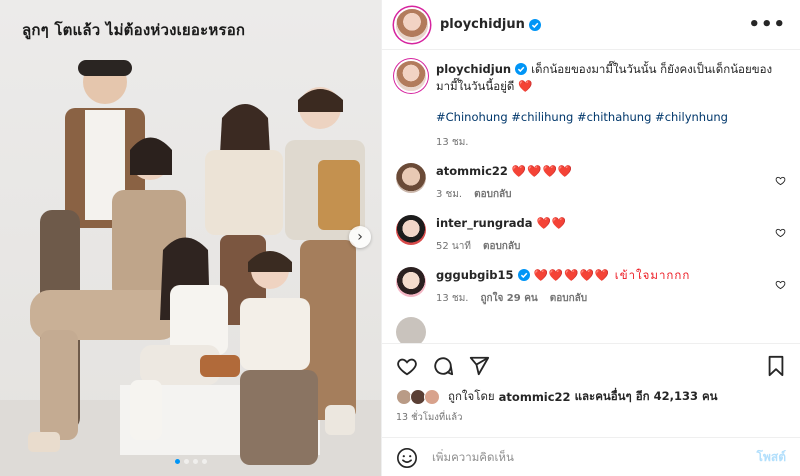 This screenshot has height=476, width=800. Describe the element at coordinates (767, 24) in the screenshot. I see `more-options-button: •••` at that location.